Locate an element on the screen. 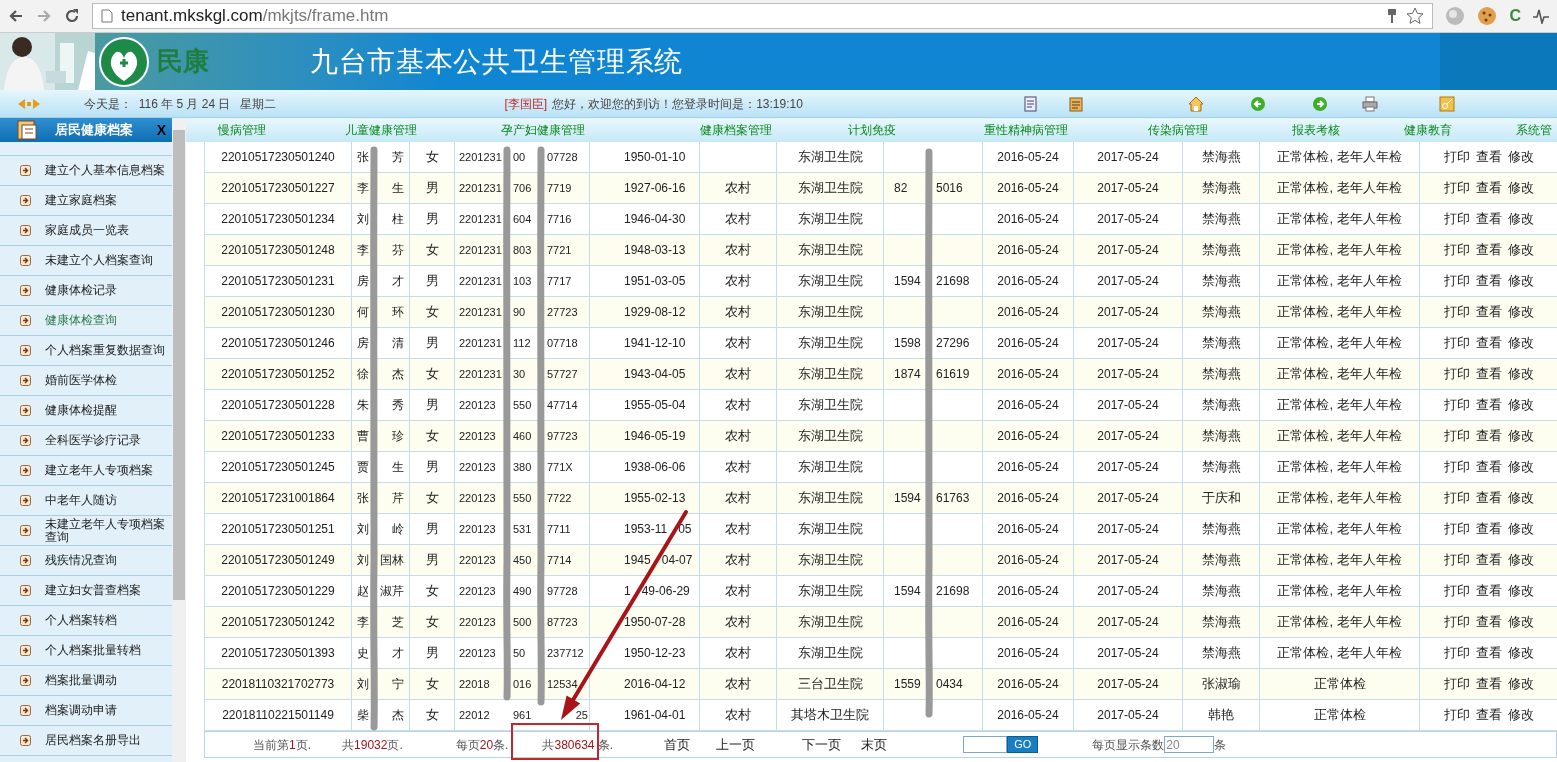  nav-link: 重性精神病管理 is located at coordinates (1026, 130).